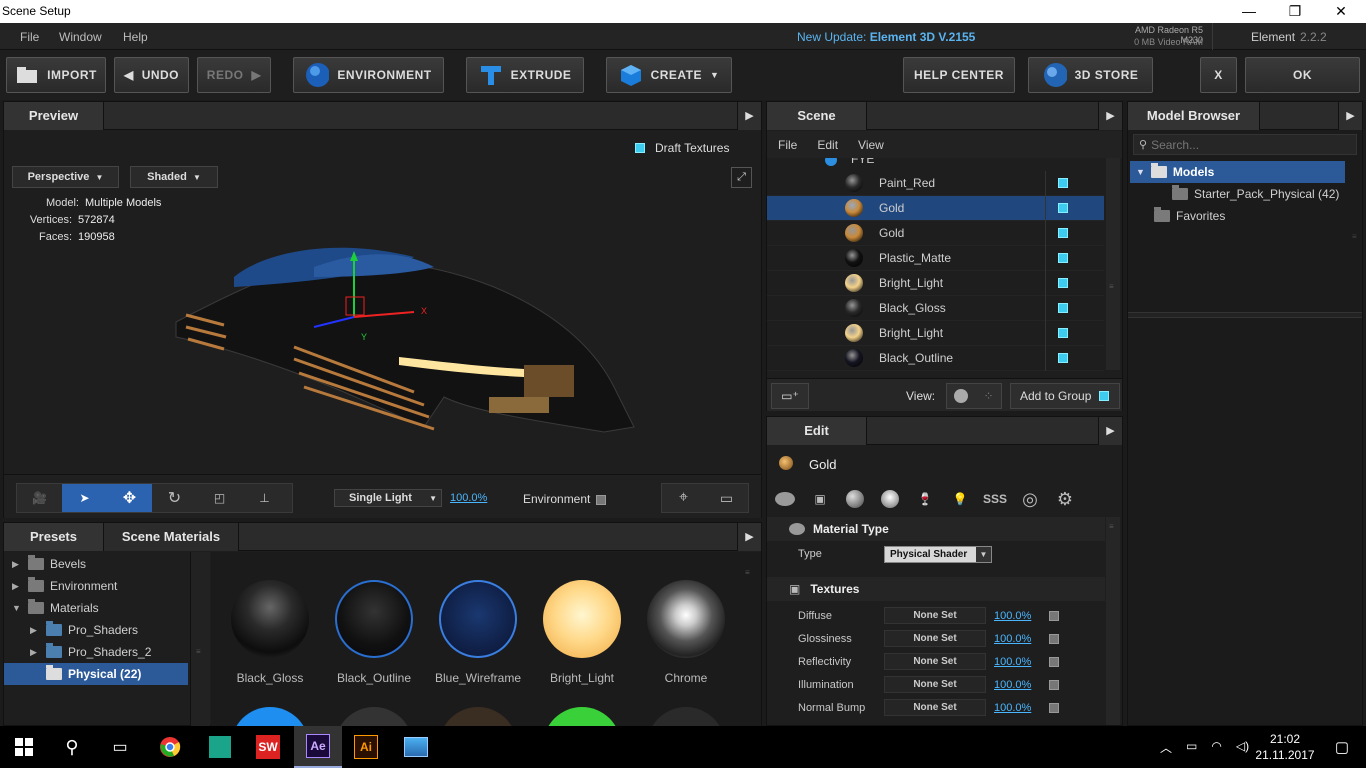  I want to click on scene-row: Black_Outline, so click(935, 358).